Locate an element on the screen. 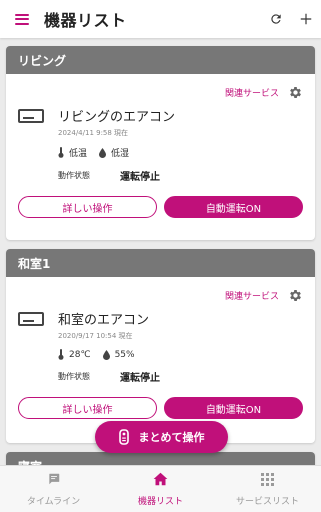  nav-item-device-list: 機器リスト is located at coordinates (160, 489).